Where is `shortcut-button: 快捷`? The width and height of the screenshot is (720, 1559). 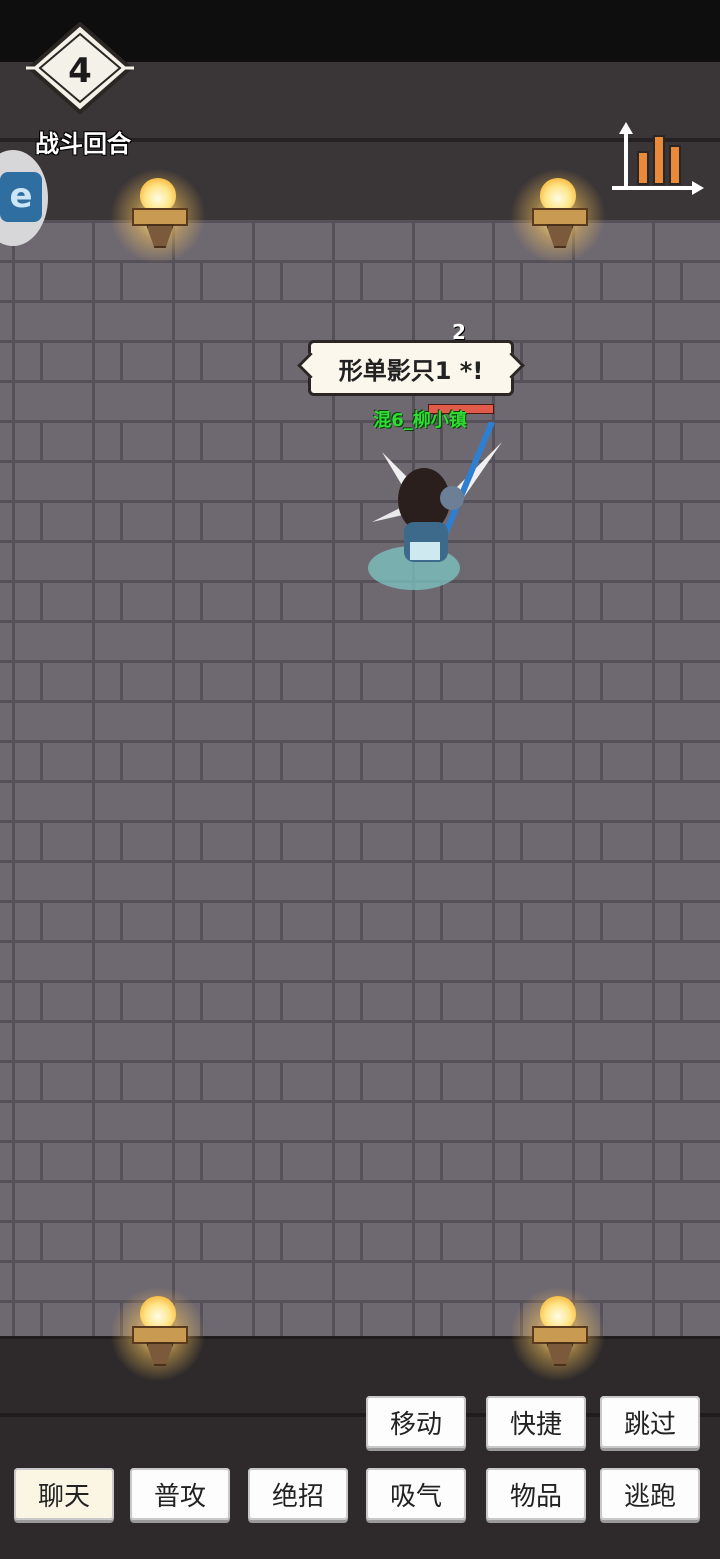 shortcut-button: 快捷 is located at coordinates (536, 1422).